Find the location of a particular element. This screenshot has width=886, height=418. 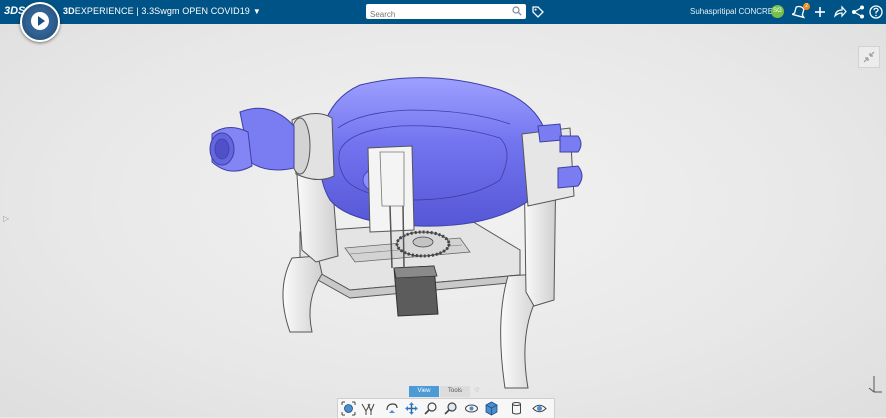

app-title-text: EXPERIENCE | 3.3Swgm OPEN COVID19 is located at coordinates (162, 11).